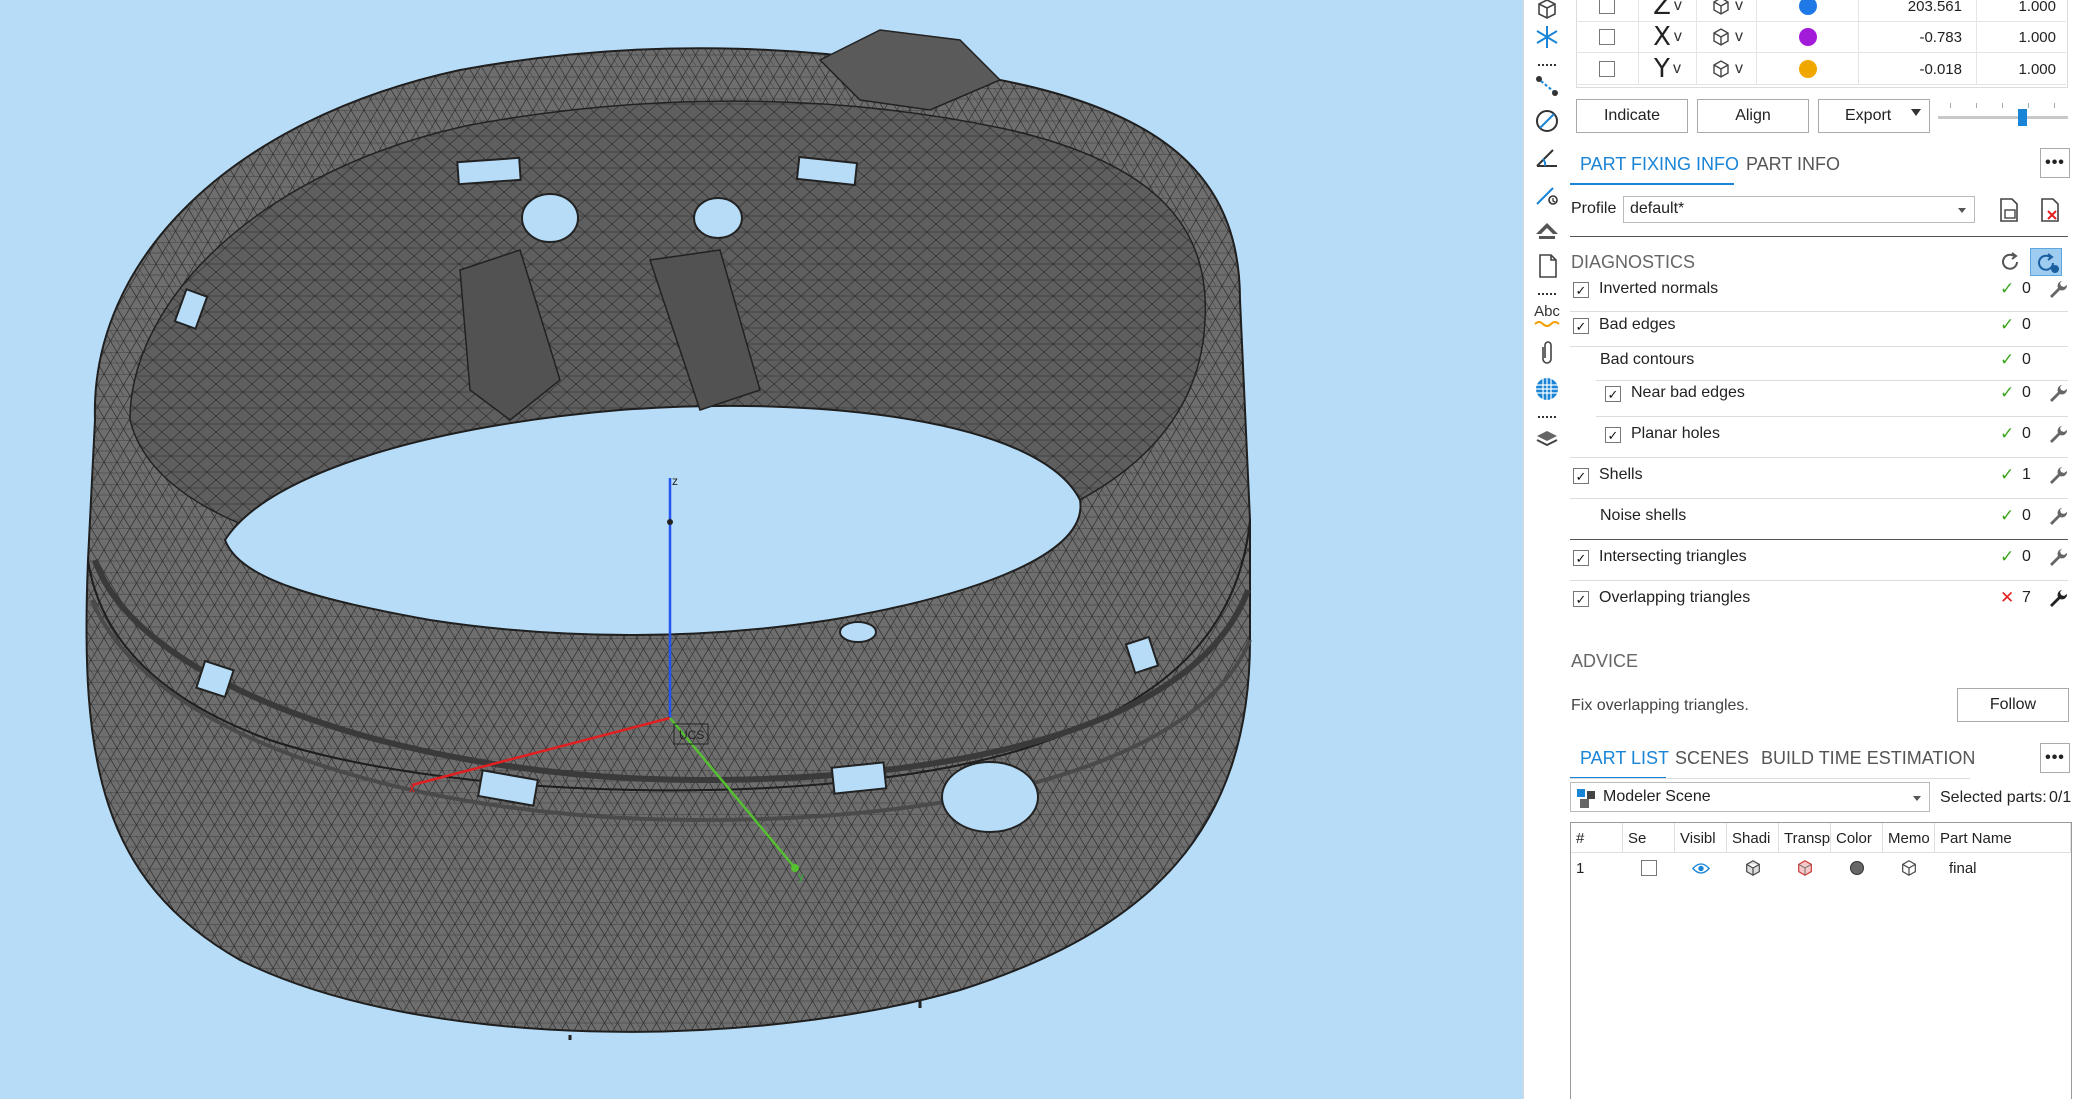  What do you see at coordinates (1857, 838) in the screenshot?
I see `column-header: Color` at bounding box center [1857, 838].